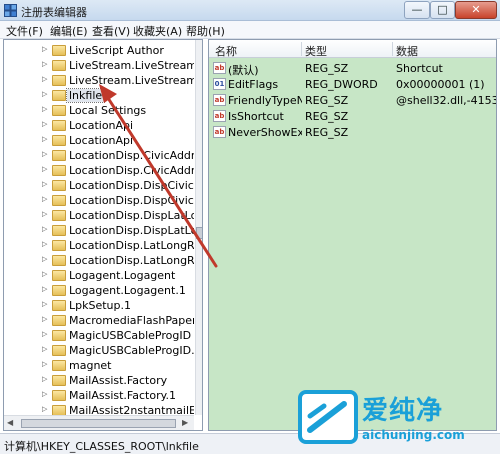  Describe the element at coordinates (417, 10) in the screenshot. I see `minimize-button: —` at that location.